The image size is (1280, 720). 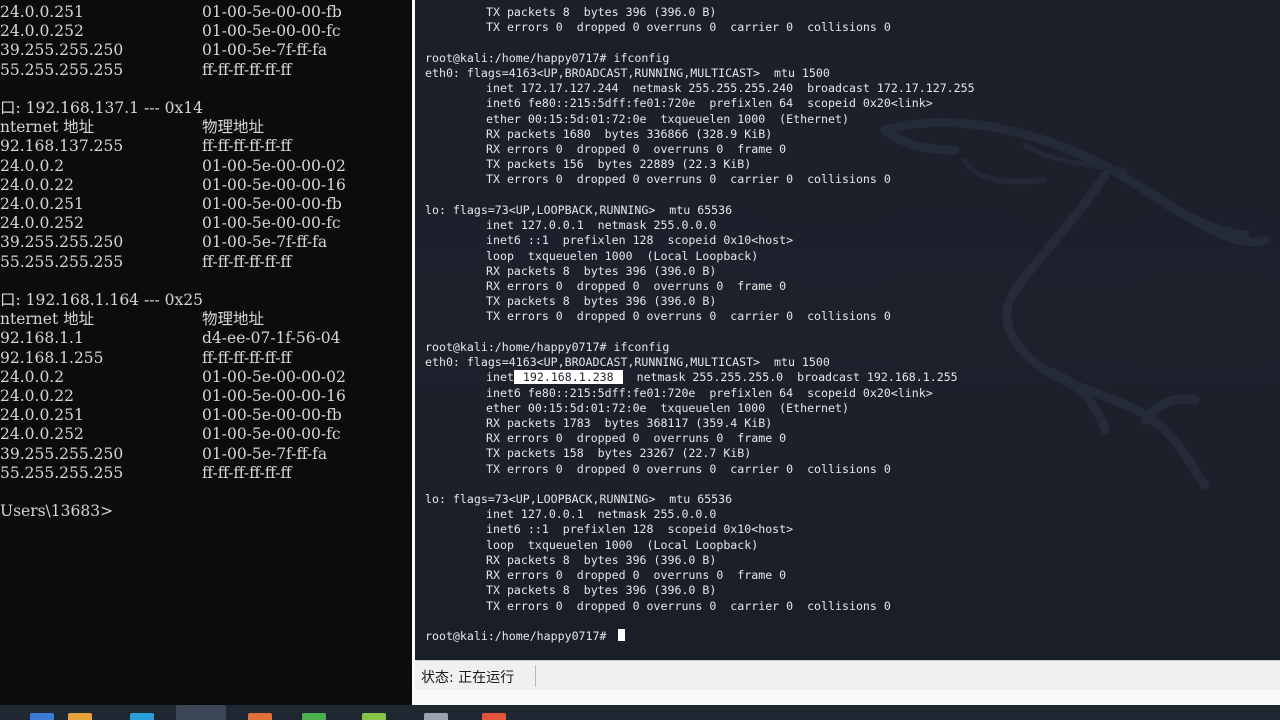 I want to click on cmd-output-line: 24.0.0.252 01-00-5e-00-00-fc, so click(x=206, y=223).